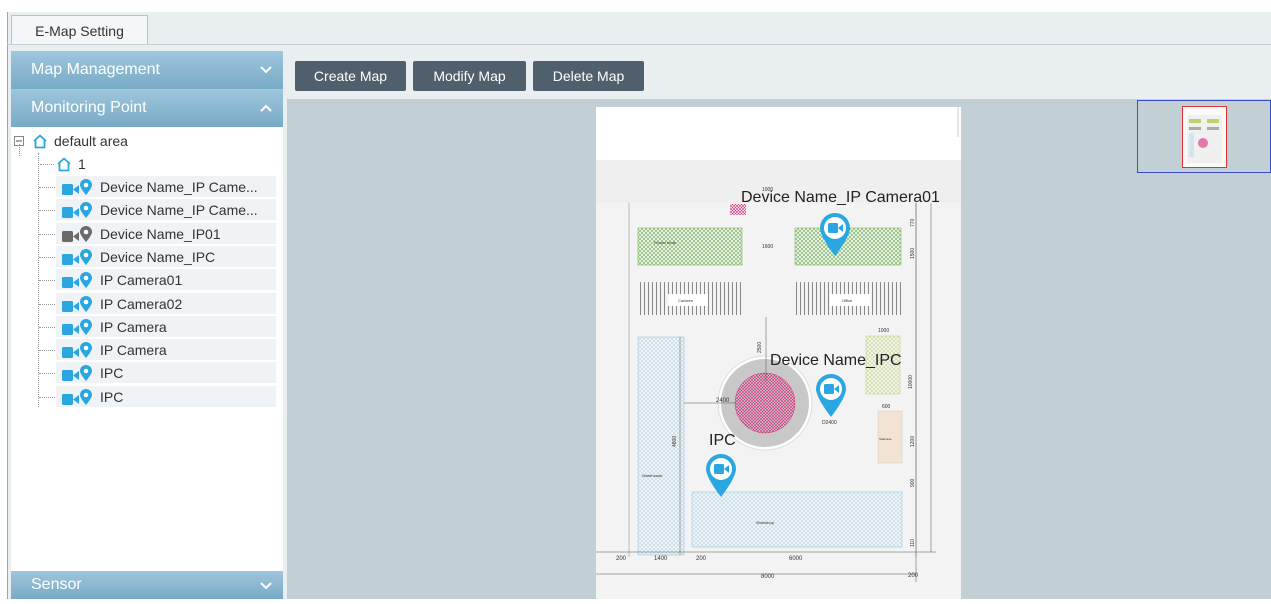  What do you see at coordinates (765, 522) in the screenshot?
I see `workshop-text: Workshop` at bounding box center [765, 522].